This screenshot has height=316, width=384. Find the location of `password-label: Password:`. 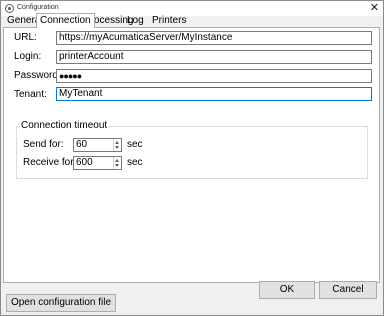

password-label: Password: is located at coordinates (37, 75).